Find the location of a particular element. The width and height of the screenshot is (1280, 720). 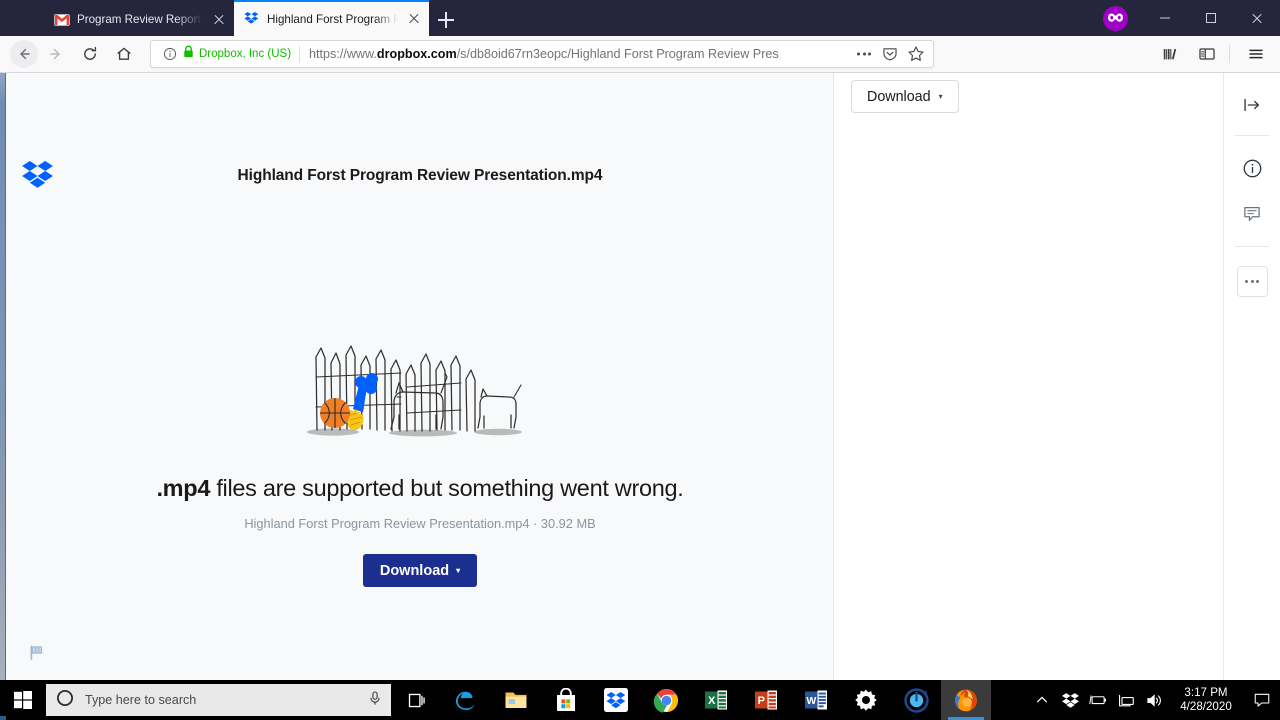

svg-text: X is located at coordinates (712, 701).